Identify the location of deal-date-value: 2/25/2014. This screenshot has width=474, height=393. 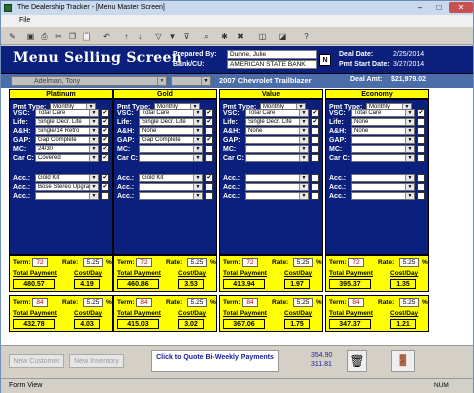
(408, 54).